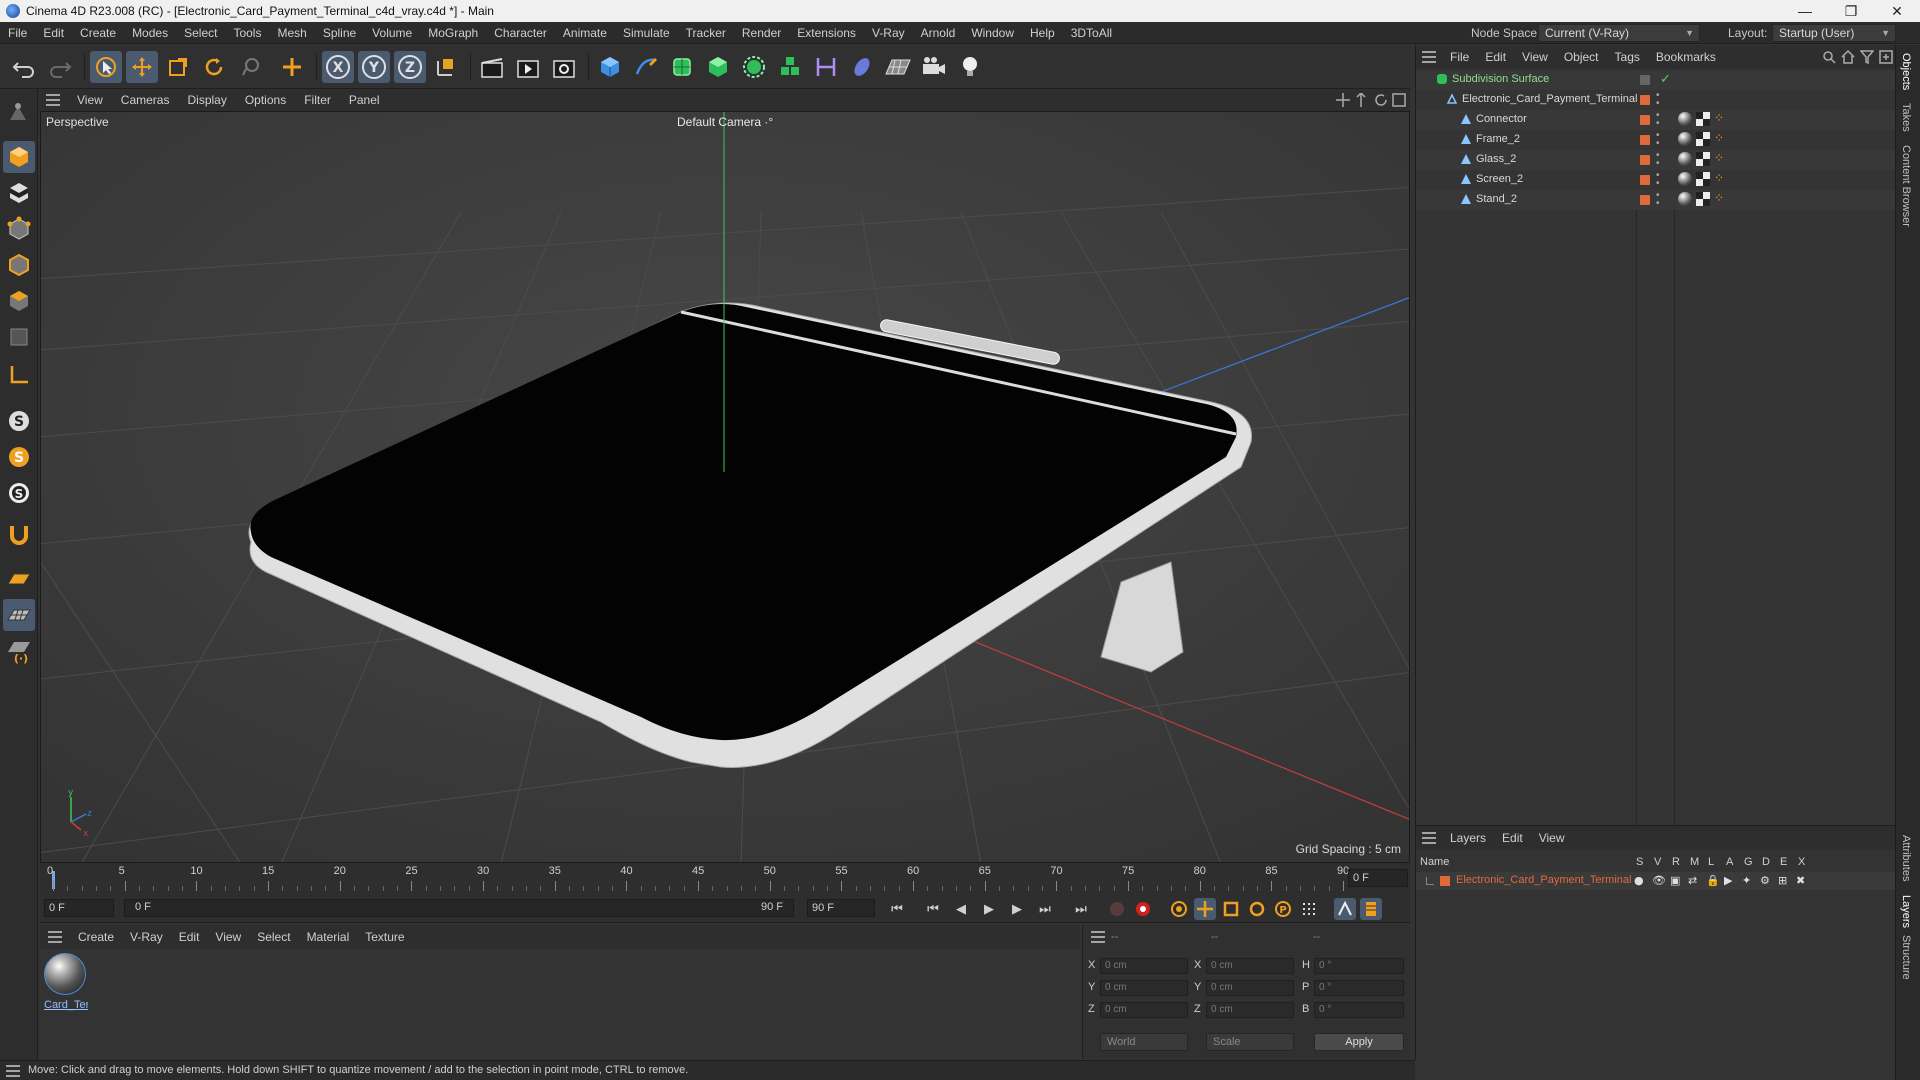 Image resolution: width=1920 pixels, height=1080 pixels. I want to click on light-button, so click(970, 67).